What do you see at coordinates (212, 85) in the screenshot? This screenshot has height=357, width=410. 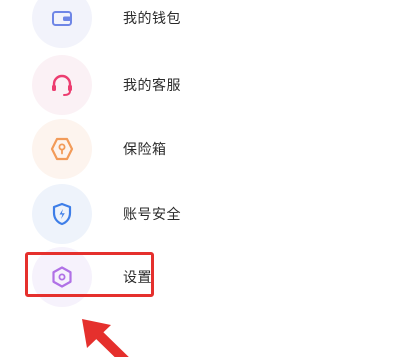 I see `menu-item-customer-service: 我的客服` at bounding box center [212, 85].